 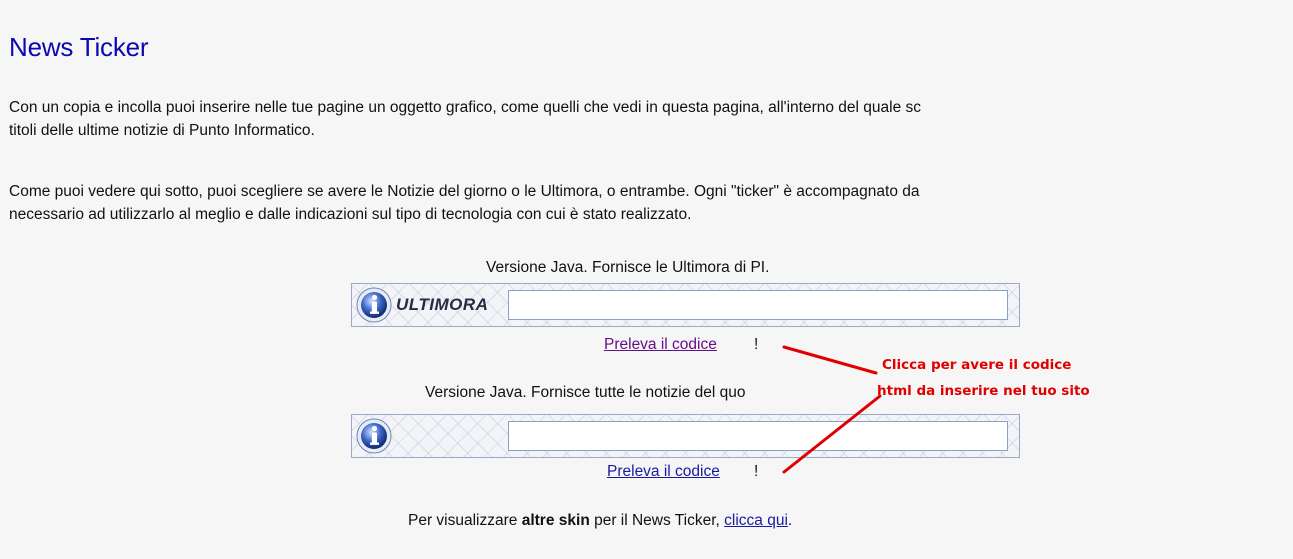 What do you see at coordinates (756, 344) in the screenshot?
I see `ultimora-code-link-suffix: !` at bounding box center [756, 344].